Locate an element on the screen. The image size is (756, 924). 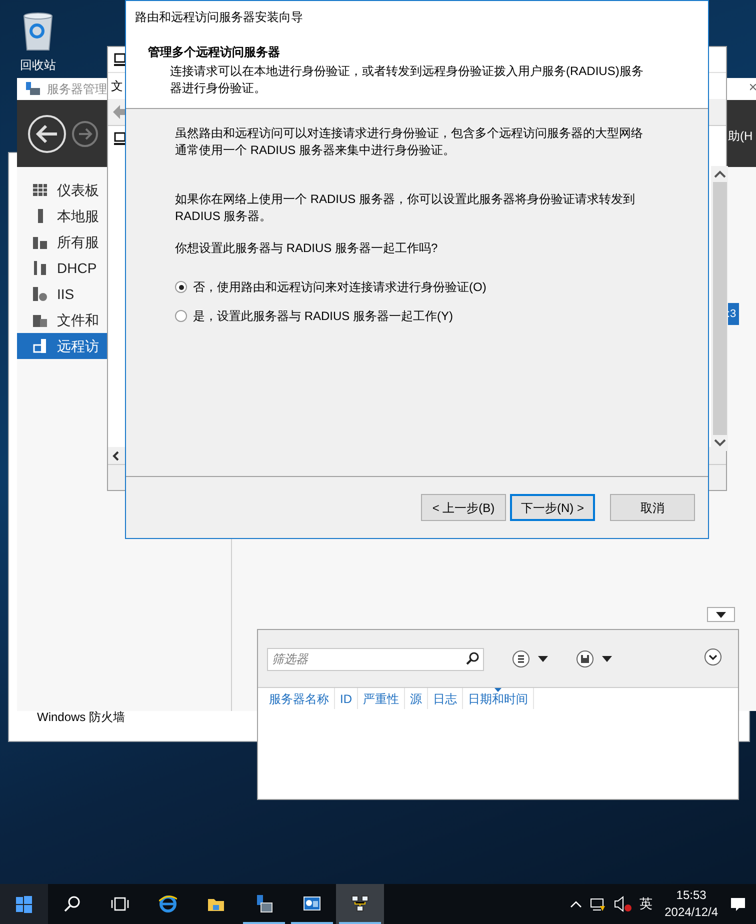
paragraph: 如果你在网络上使用一个 RADIUS 服务器，你可以设置此服务器将身份验证请求转发到 RADIUS 服务器。 is located at coordinates (405, 208).